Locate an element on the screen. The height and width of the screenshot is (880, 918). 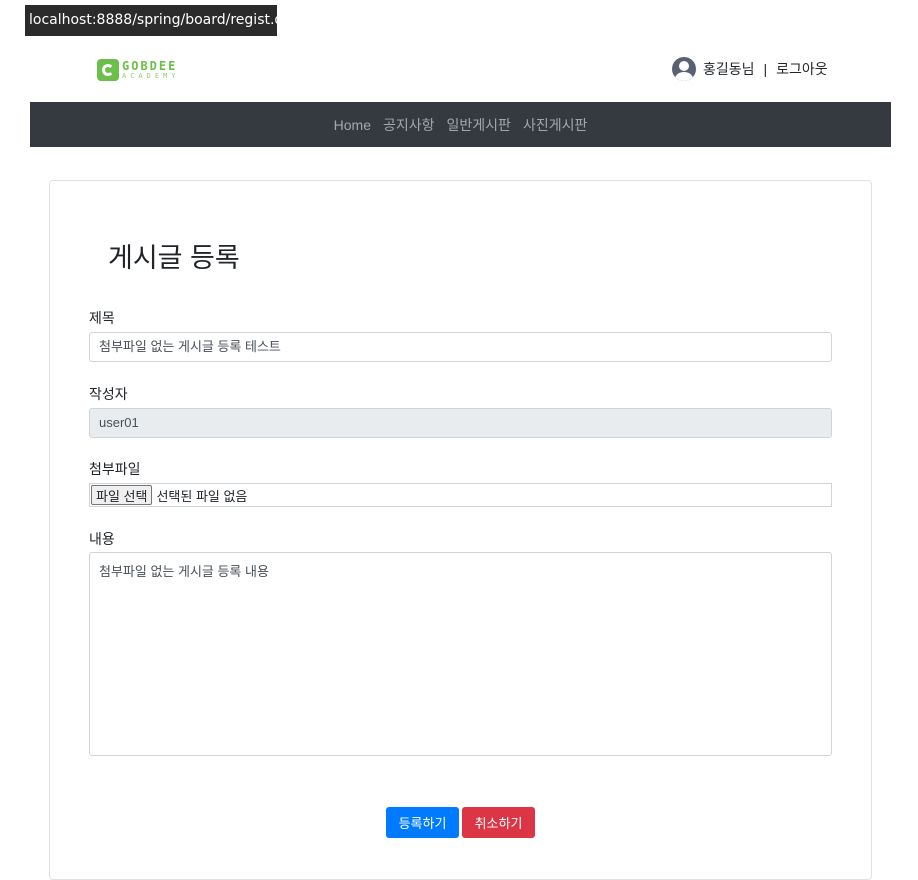
nav-item-notice: 공지사항 is located at coordinates (409, 125).